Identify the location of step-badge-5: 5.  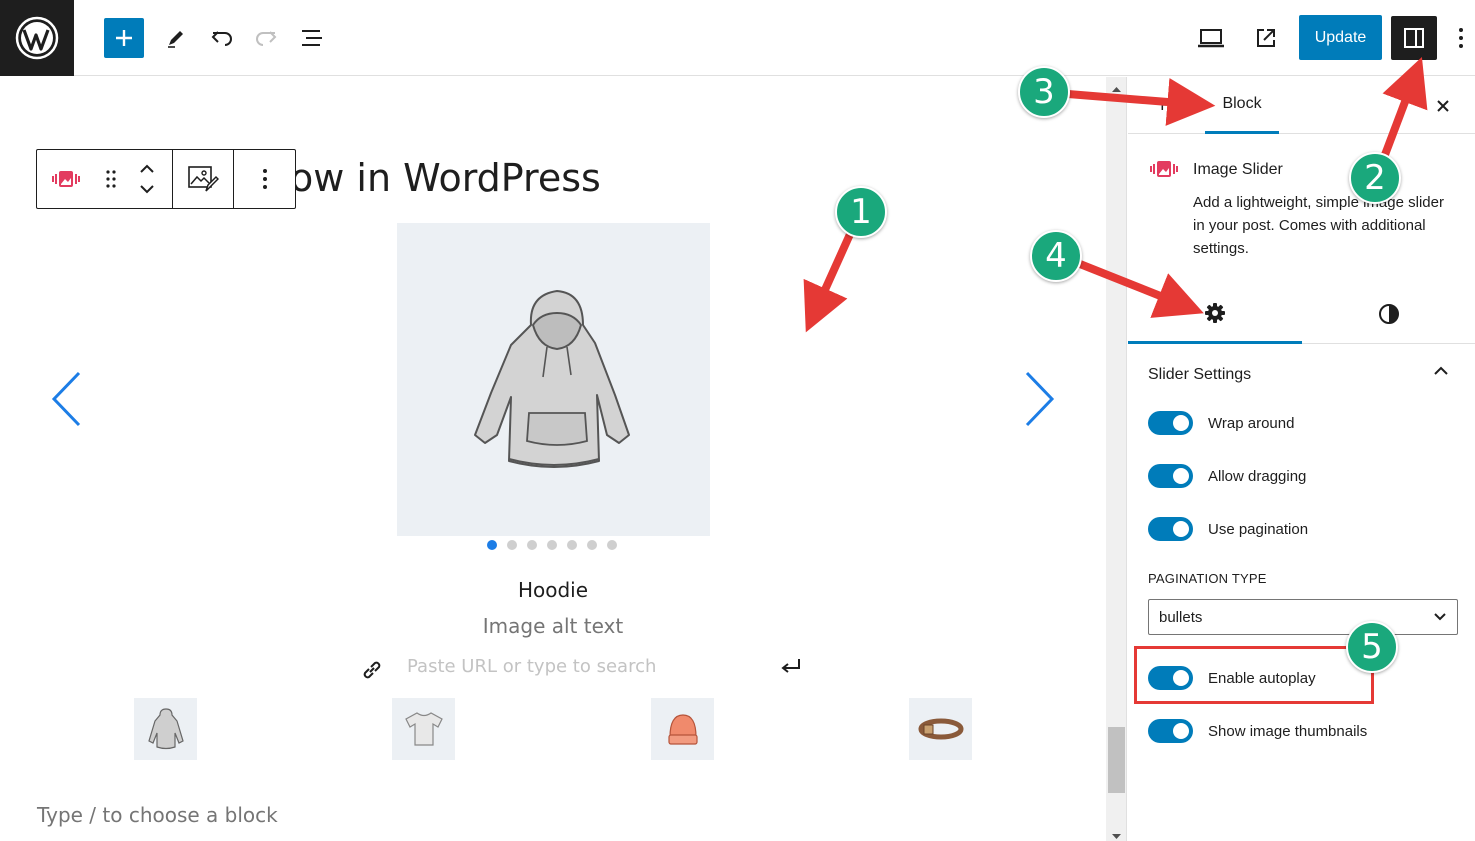
(1372, 647).